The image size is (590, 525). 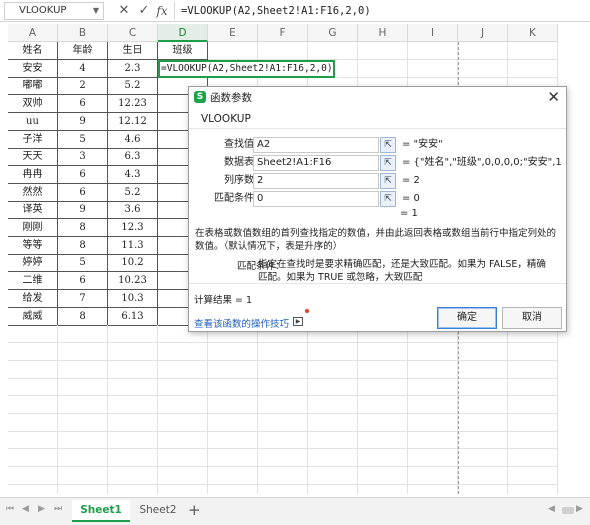 I want to click on ok-button: 确定, so click(x=467, y=318).